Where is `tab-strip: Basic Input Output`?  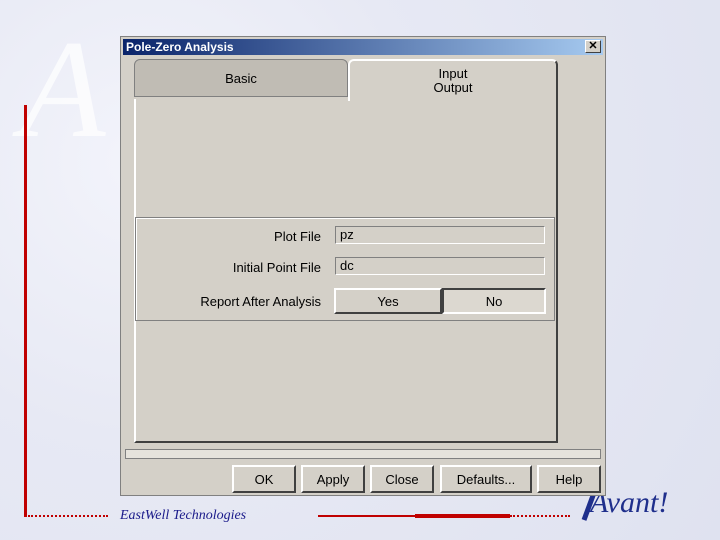 tab-strip: Basic Input Output is located at coordinates (346, 80).